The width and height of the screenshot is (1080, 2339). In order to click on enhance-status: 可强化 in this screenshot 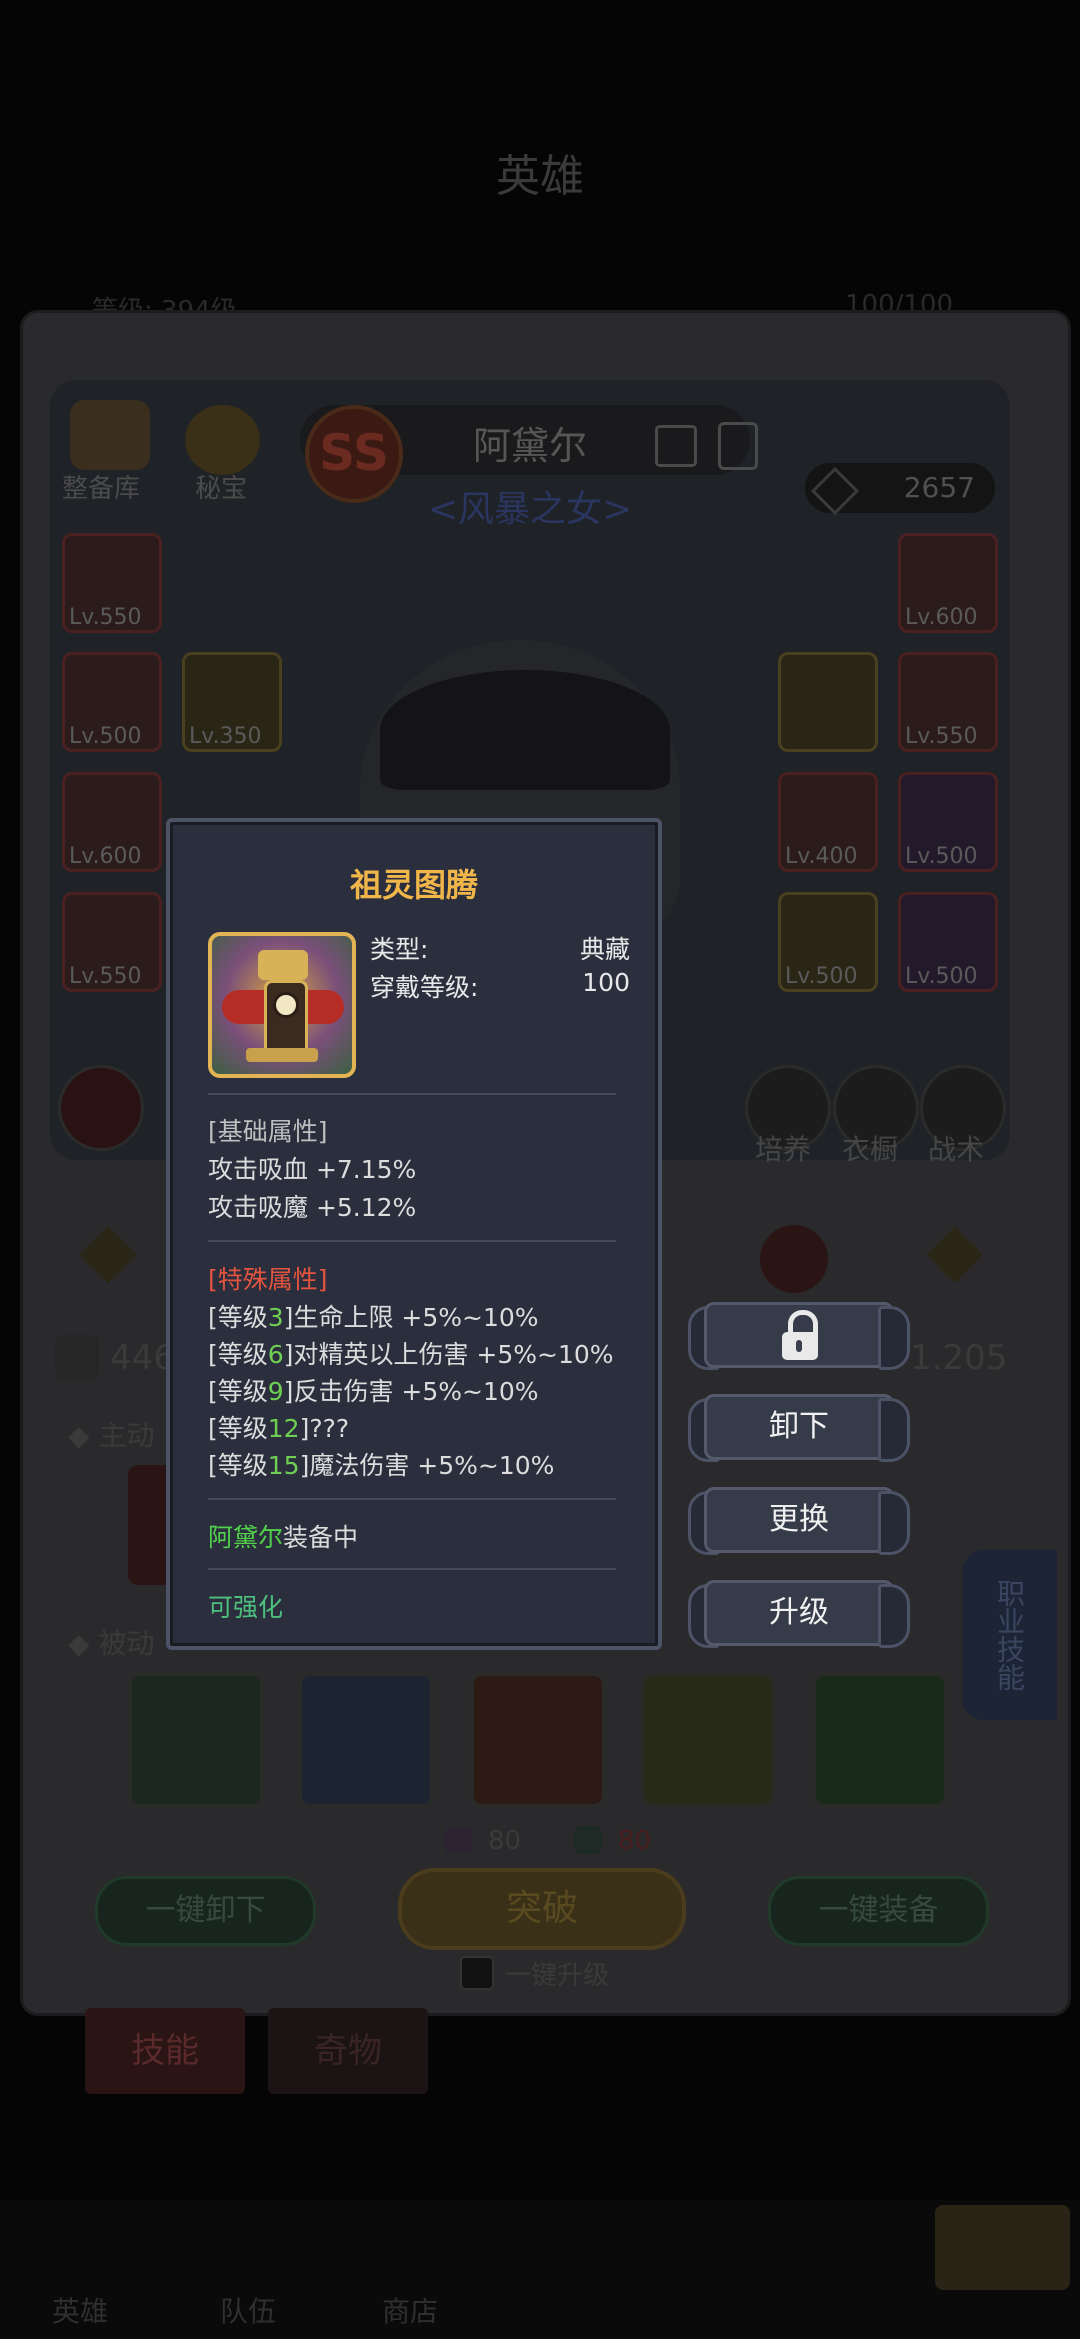, I will do `click(246, 1607)`.